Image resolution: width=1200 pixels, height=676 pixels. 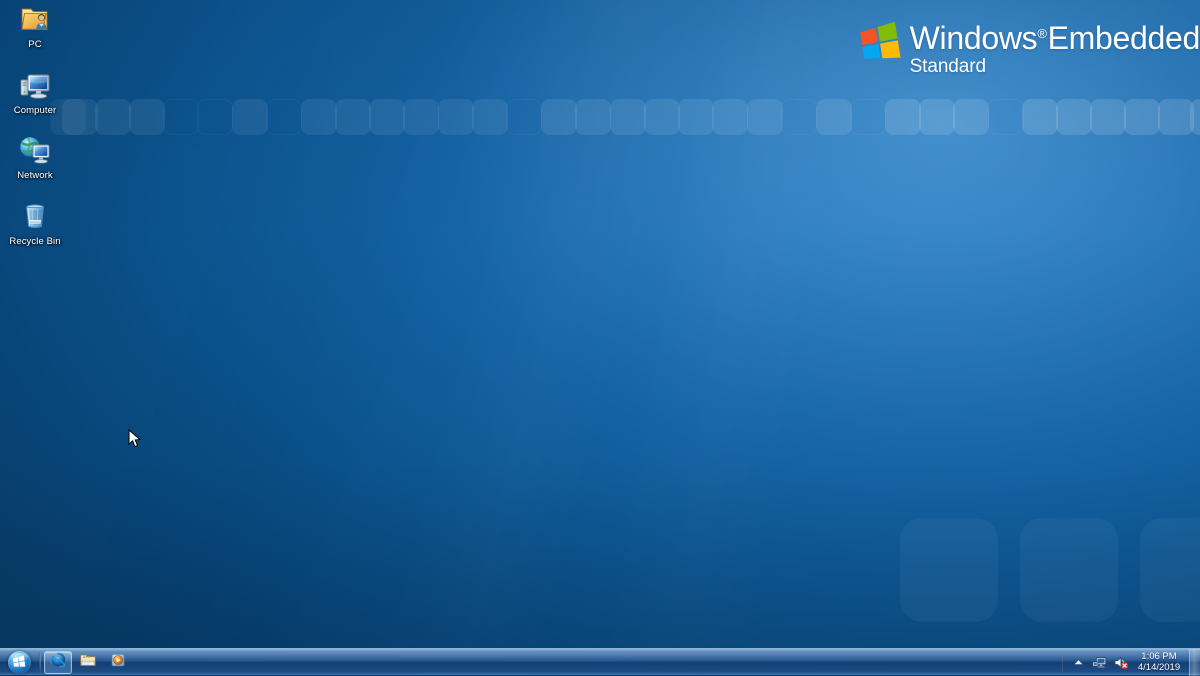 What do you see at coordinates (135, 439) in the screenshot?
I see `arrow-pointer-cursor` at bounding box center [135, 439].